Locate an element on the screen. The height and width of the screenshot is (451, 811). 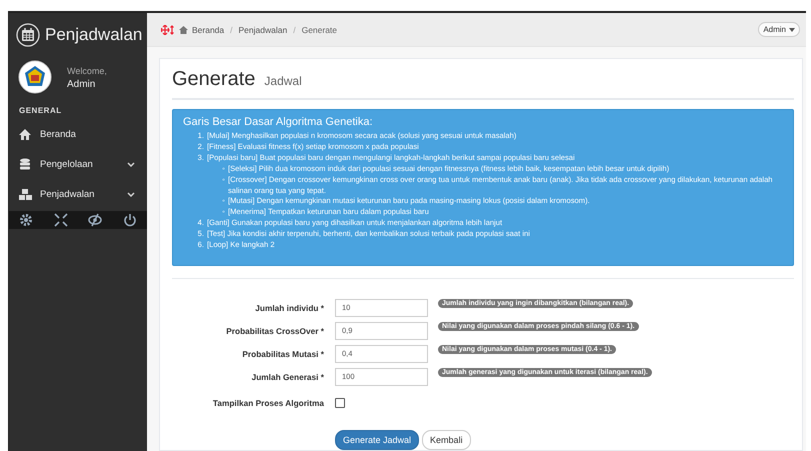
calendar-icon is located at coordinates (28, 34).